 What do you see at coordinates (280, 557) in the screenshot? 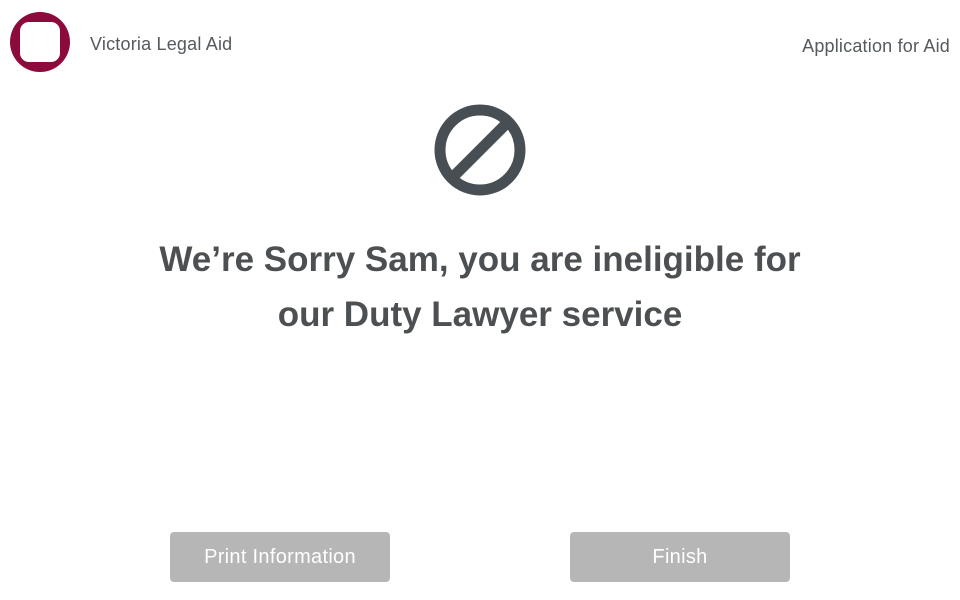
I see `print-information-button: Print Information` at bounding box center [280, 557].